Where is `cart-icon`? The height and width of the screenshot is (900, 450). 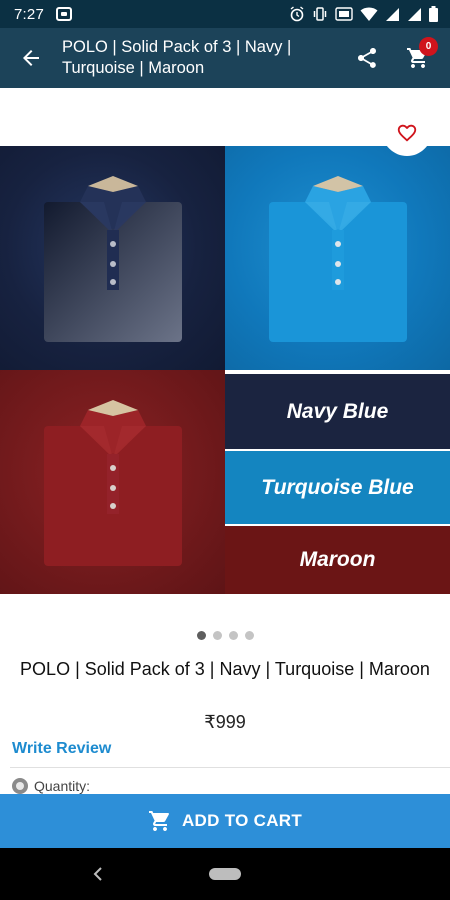 cart-icon is located at coordinates (158, 821).